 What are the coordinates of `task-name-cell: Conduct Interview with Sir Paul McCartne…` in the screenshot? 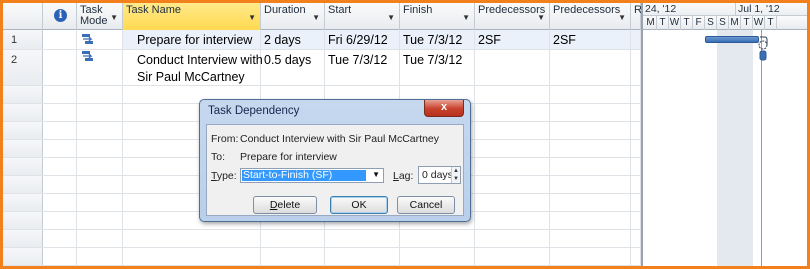 It's located at (193, 67).